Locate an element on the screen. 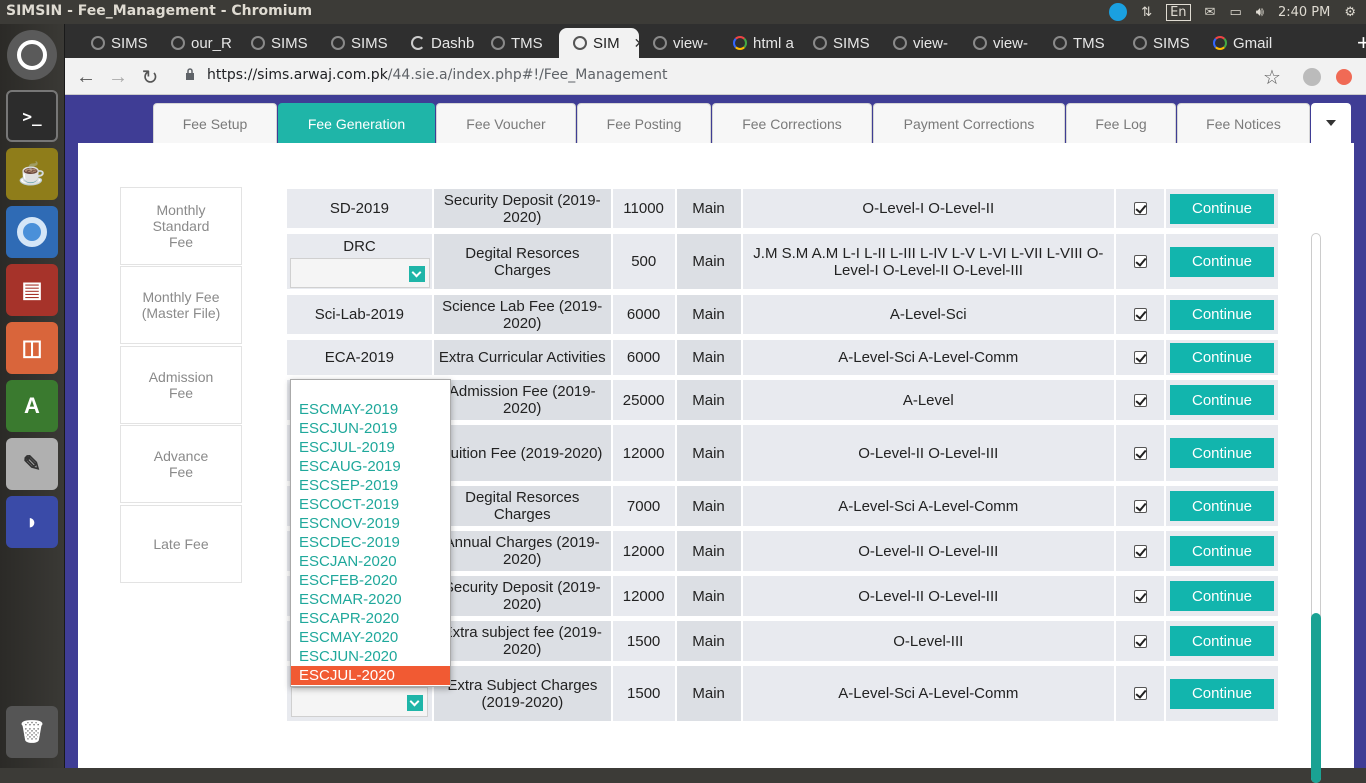  dropdown-option-selected: ESCJUL-2020 is located at coordinates (370, 675).